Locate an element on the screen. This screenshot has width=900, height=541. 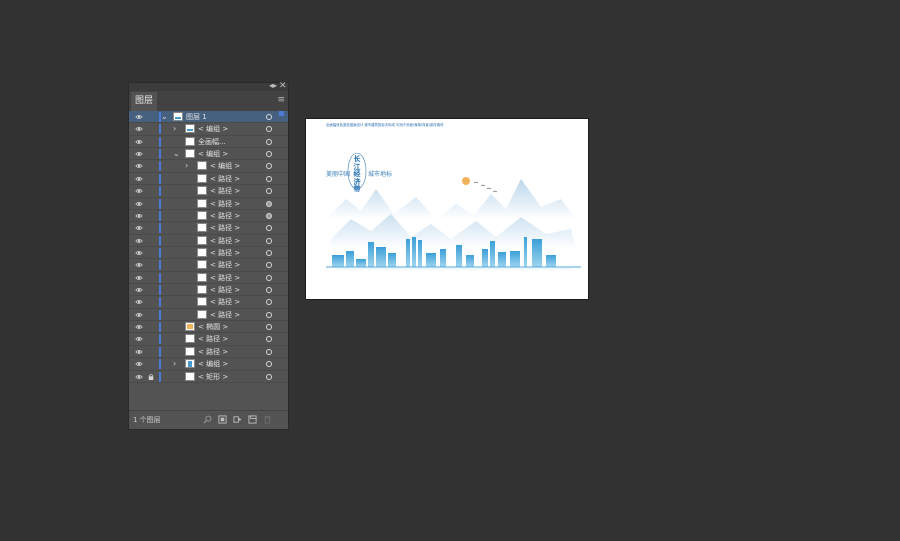
layer-row: < 矩形 > is located at coordinates (208, 376).